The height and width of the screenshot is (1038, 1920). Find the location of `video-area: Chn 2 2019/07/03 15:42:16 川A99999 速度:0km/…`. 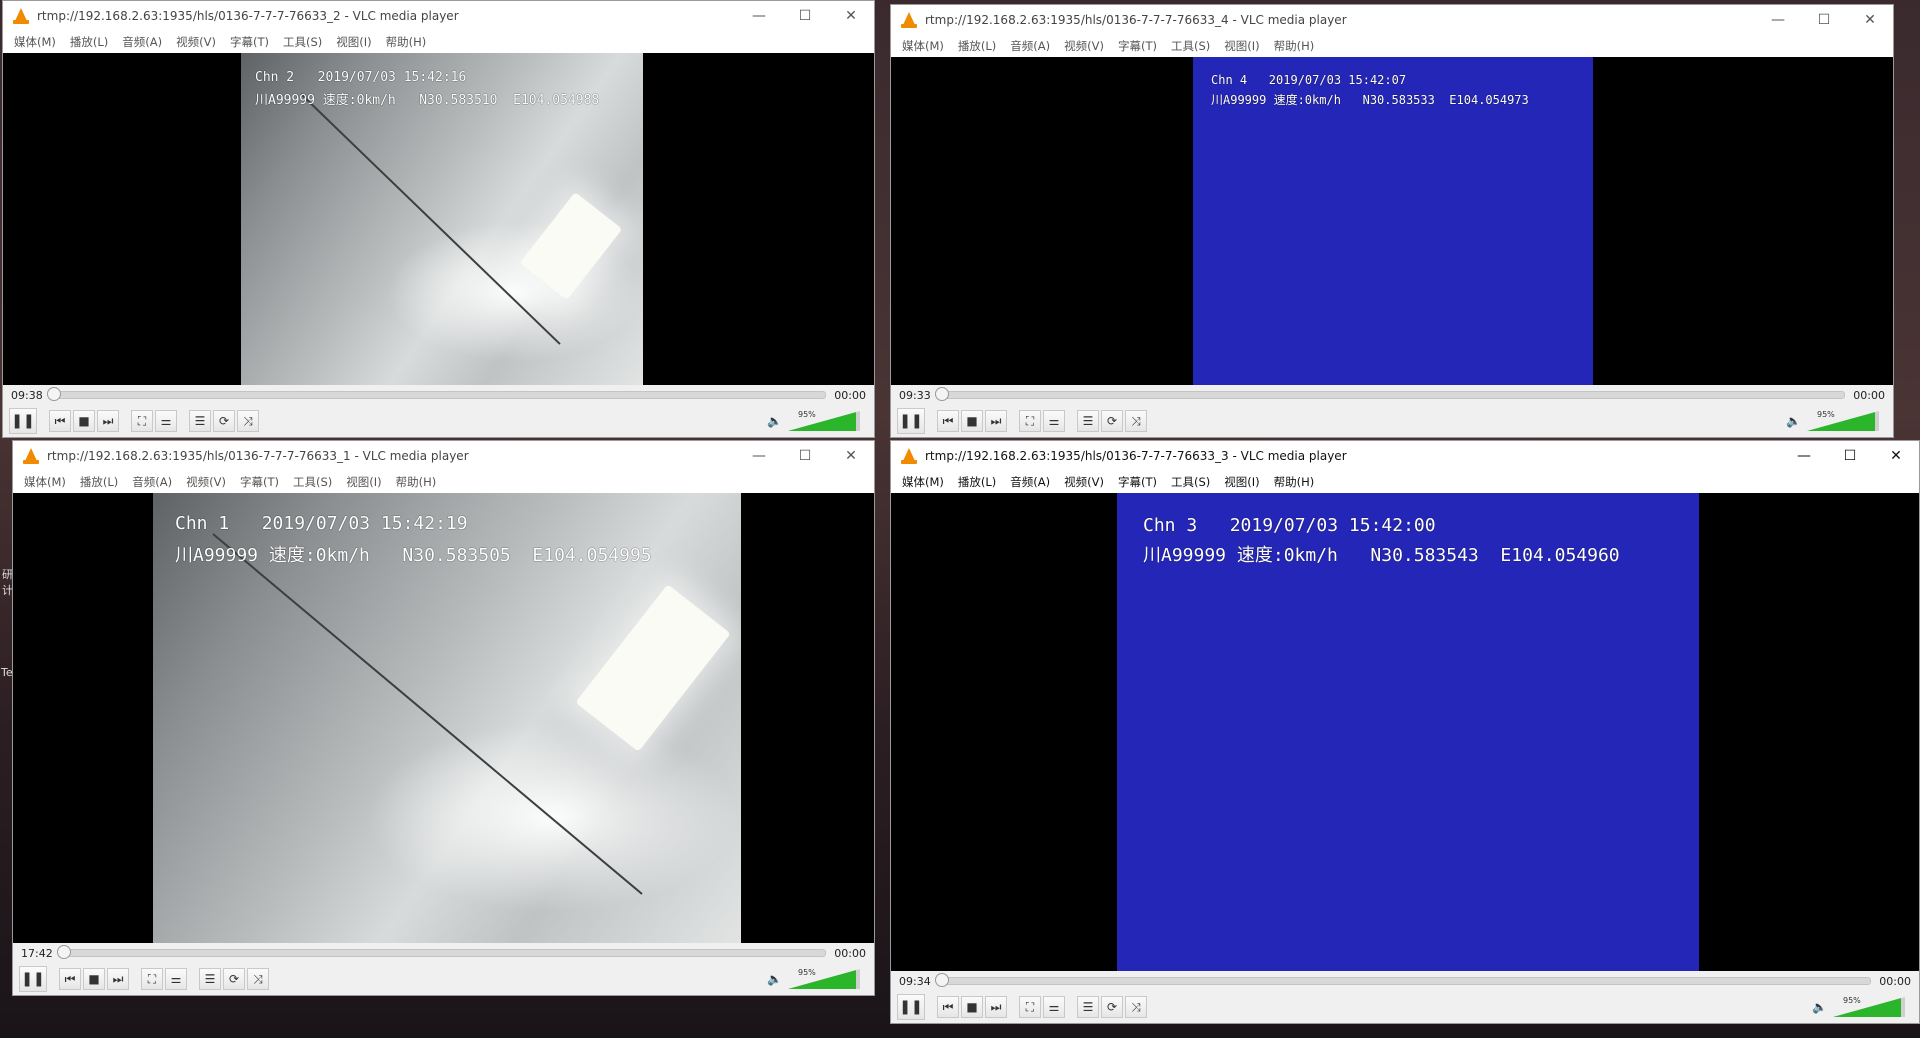

video-area: Chn 2 2019/07/03 15:42:16 川A99999 速度:0km/… is located at coordinates (438, 219).